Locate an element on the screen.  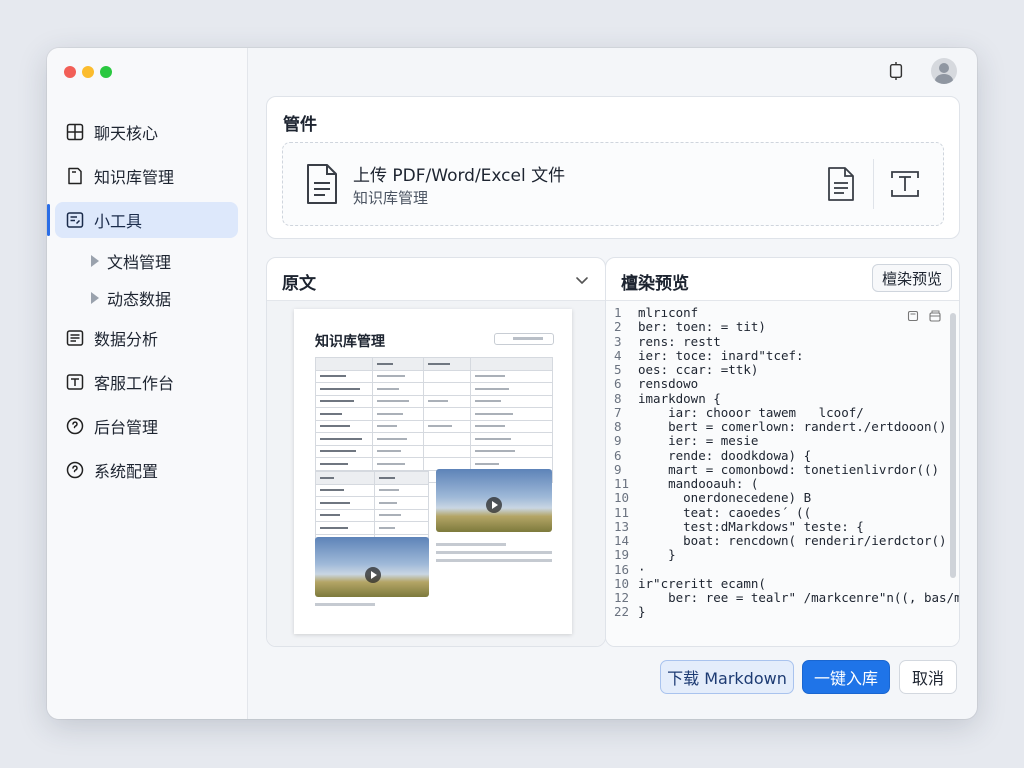
code-line: 8 imarkdown { is located at coordinates (786, 398).